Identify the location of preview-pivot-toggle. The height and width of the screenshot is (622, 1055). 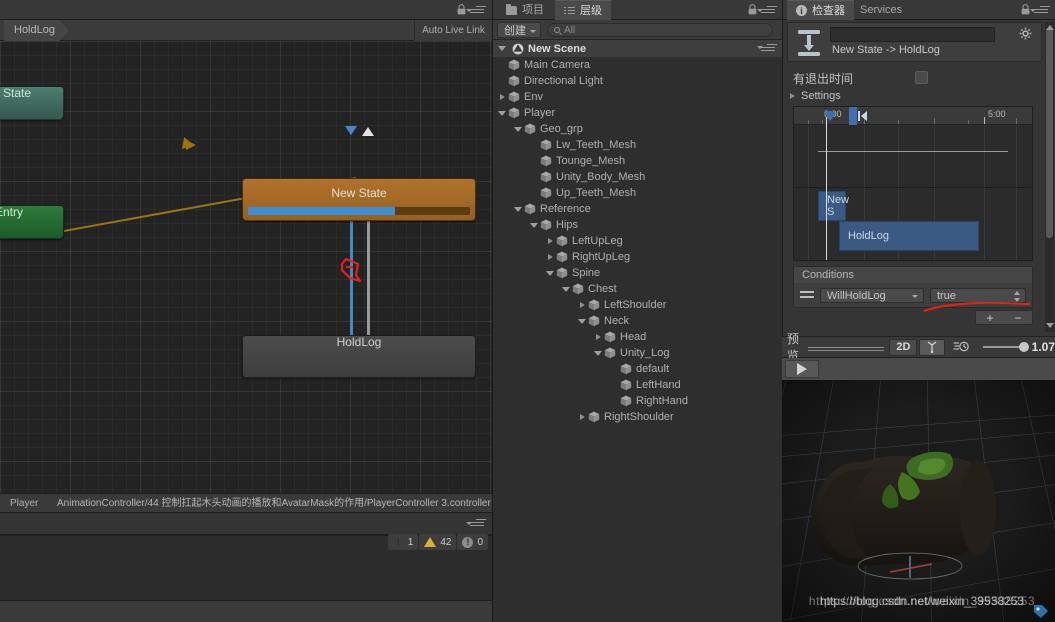
(932, 347).